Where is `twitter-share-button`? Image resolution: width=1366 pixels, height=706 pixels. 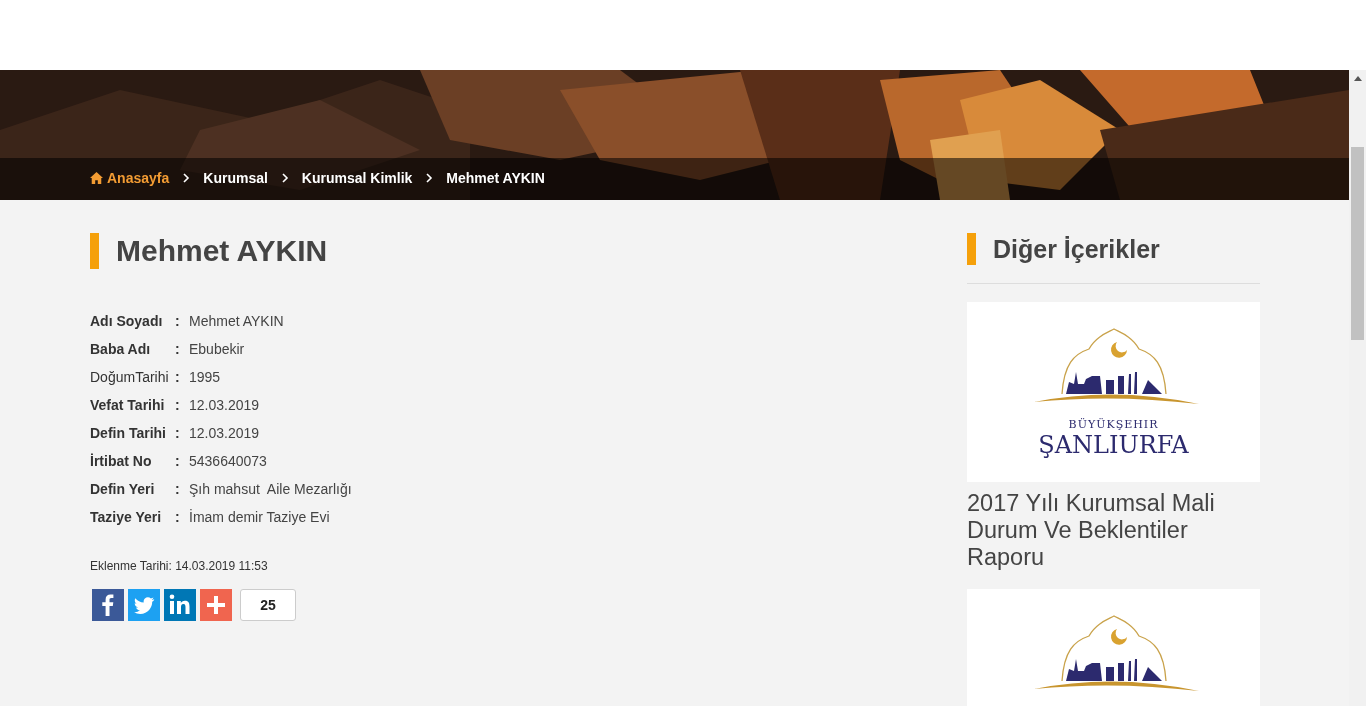 twitter-share-button is located at coordinates (144, 605).